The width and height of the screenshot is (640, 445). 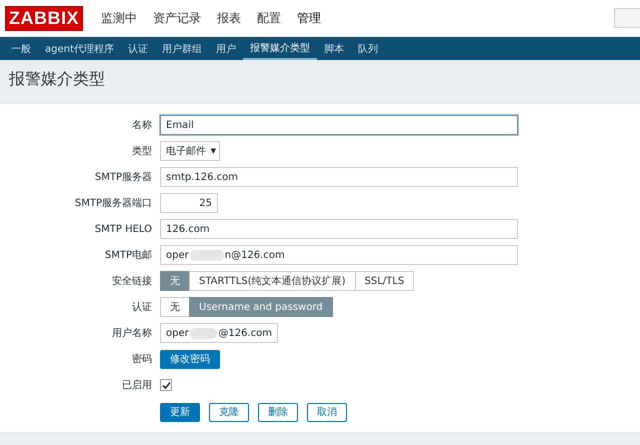 I want to click on page-title: 报警媒介类型, so click(x=57, y=79).